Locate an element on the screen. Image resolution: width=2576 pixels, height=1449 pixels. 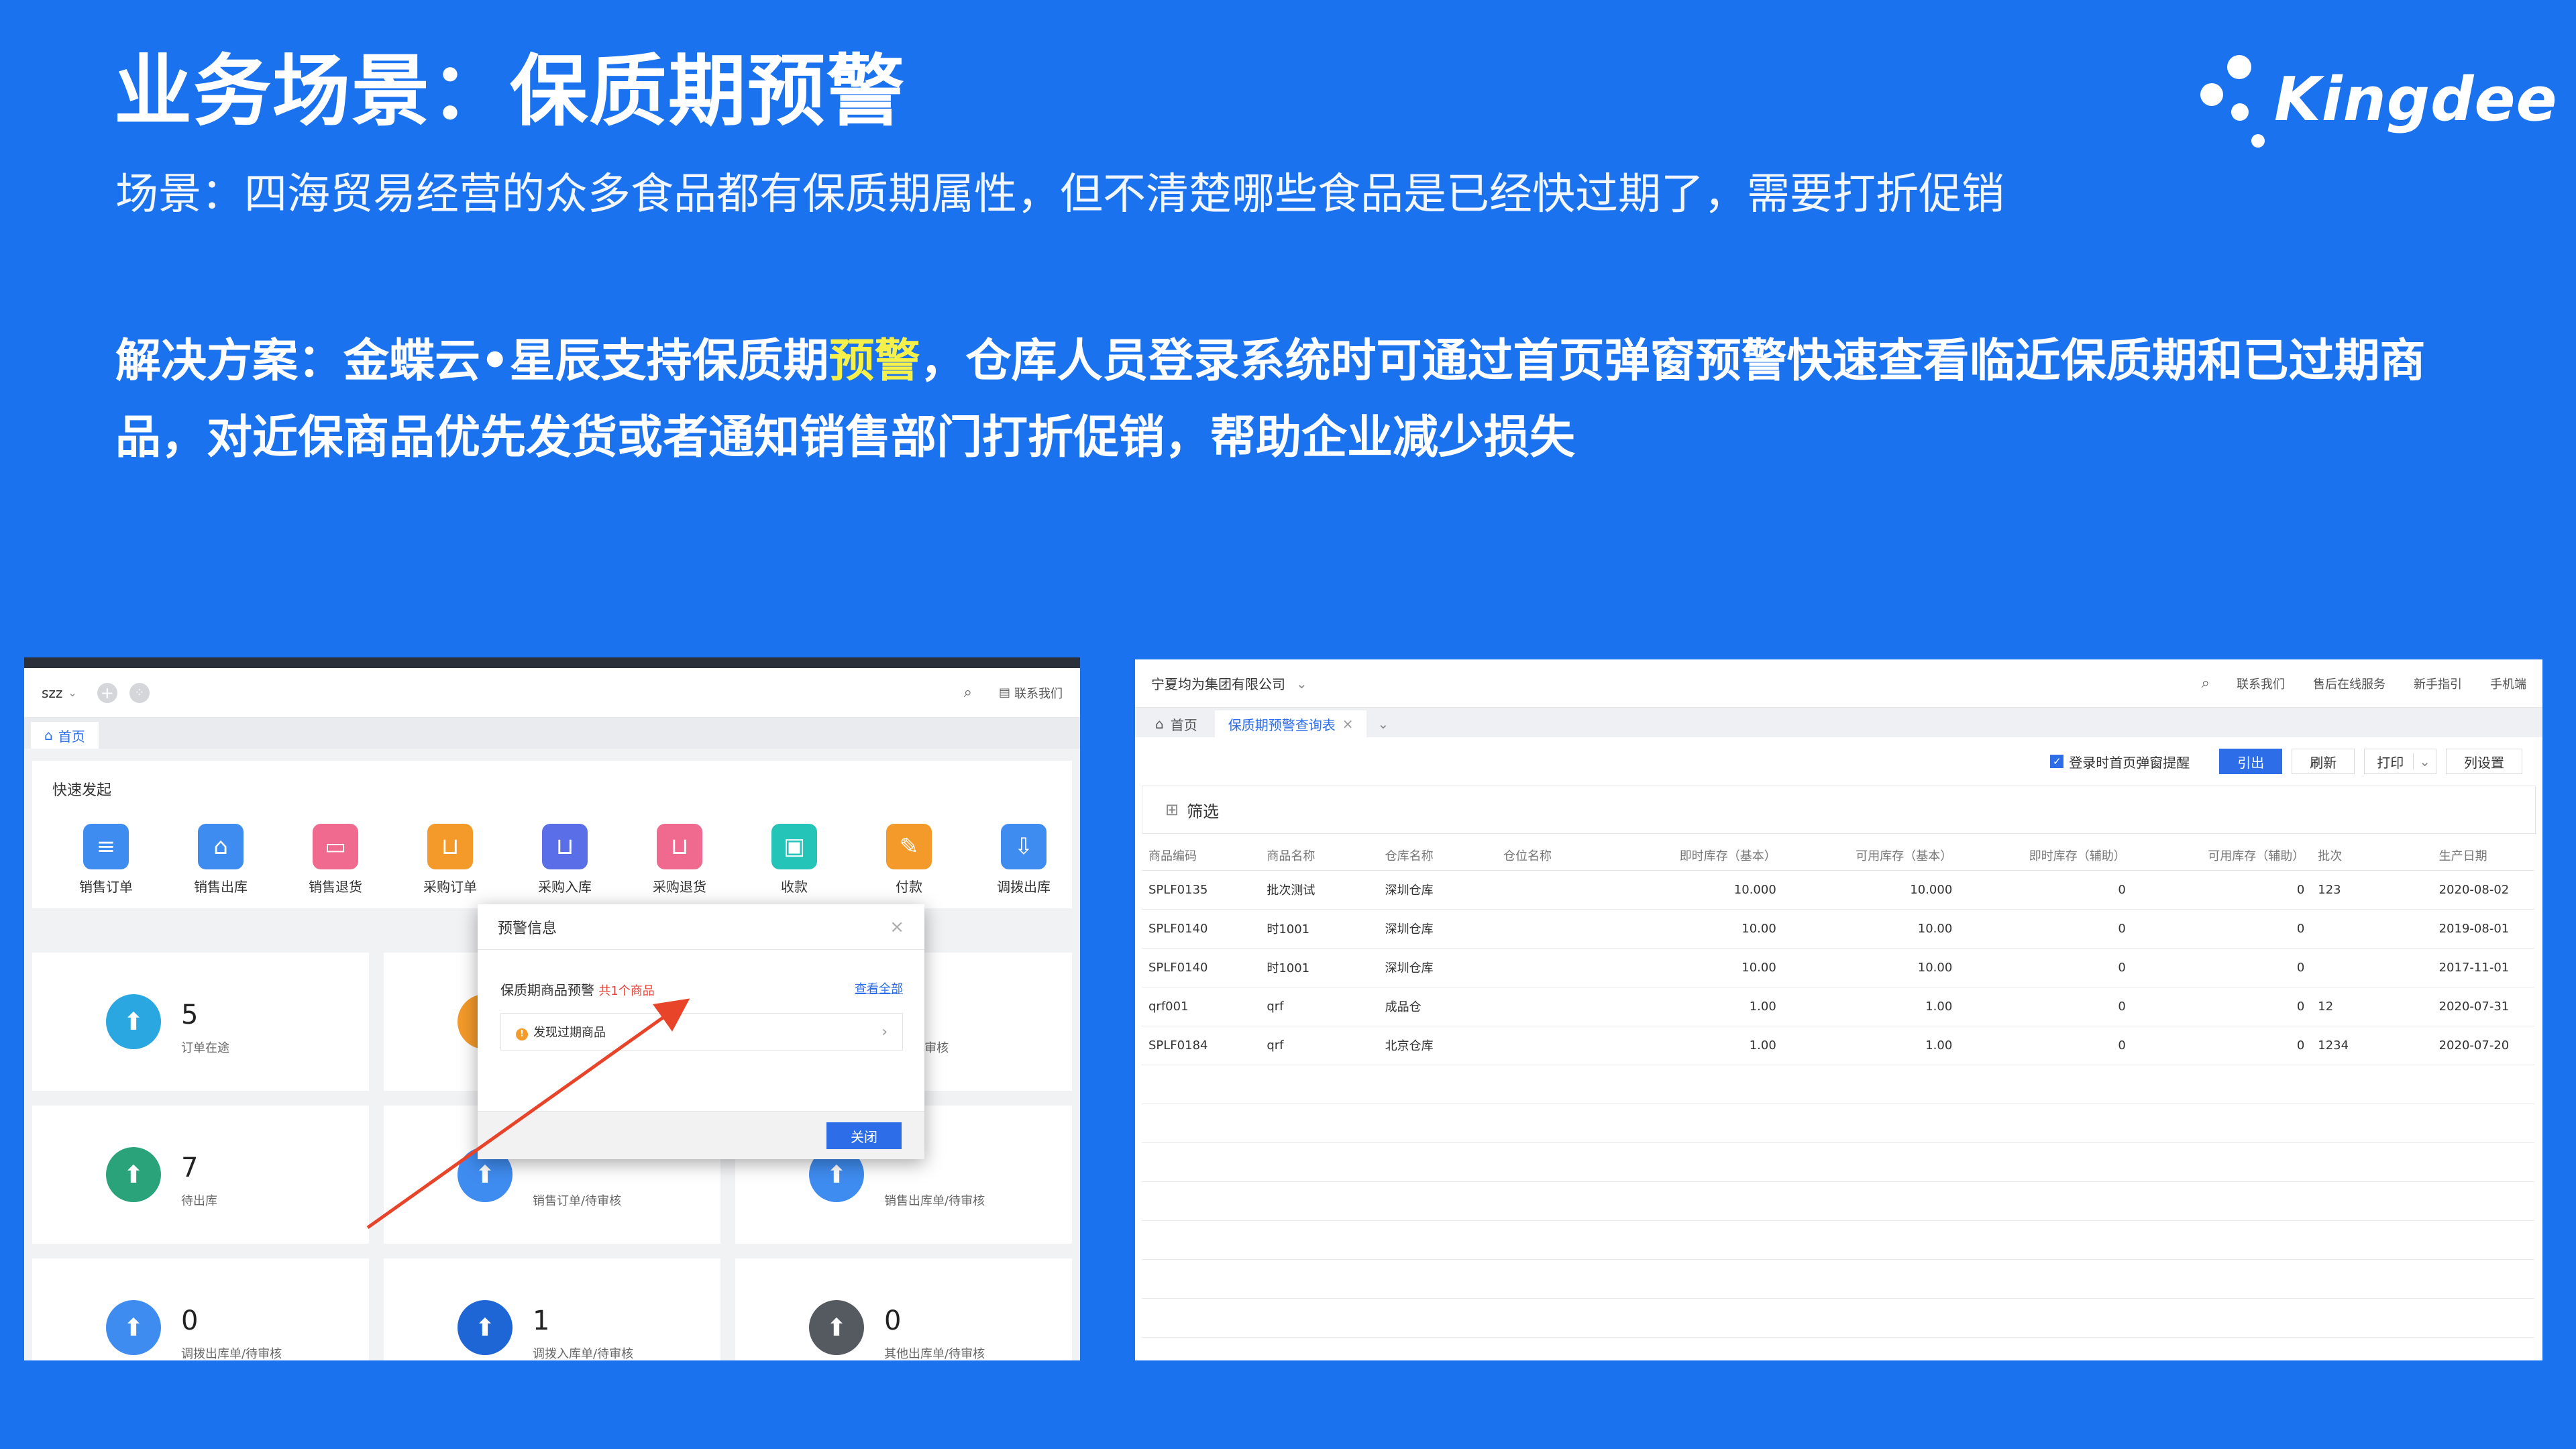
contact-icon: ▤ is located at coordinates (1004, 693).